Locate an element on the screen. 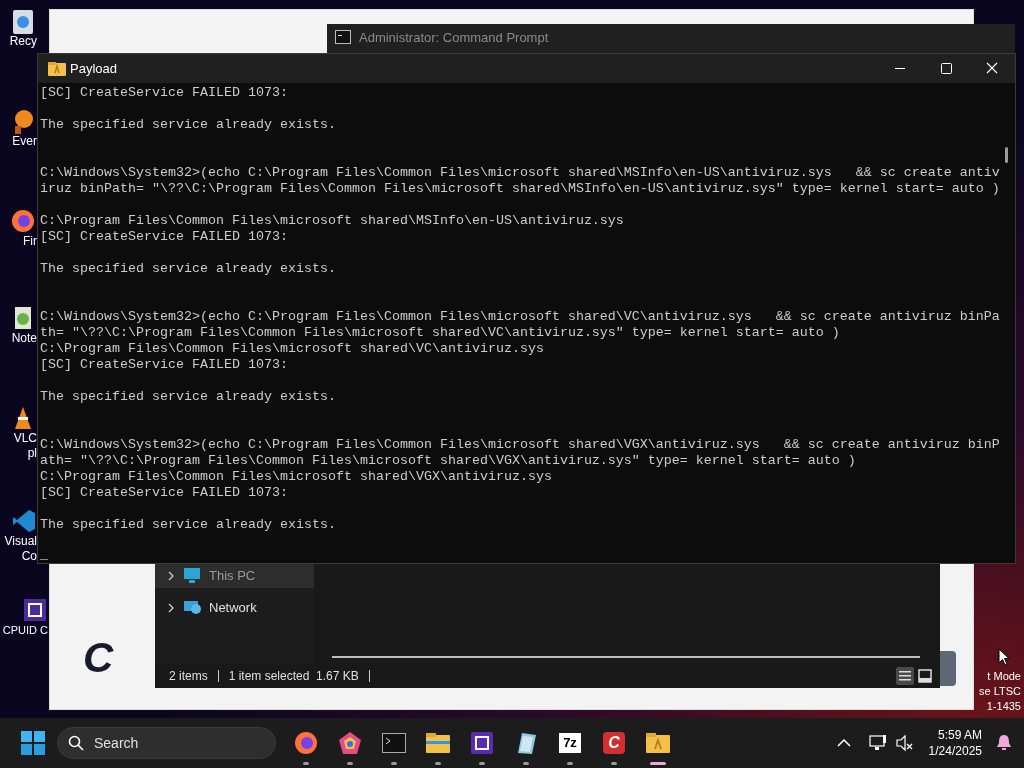  status-text: 1 item selected 1.67 KB is located at coordinates (293, 676).